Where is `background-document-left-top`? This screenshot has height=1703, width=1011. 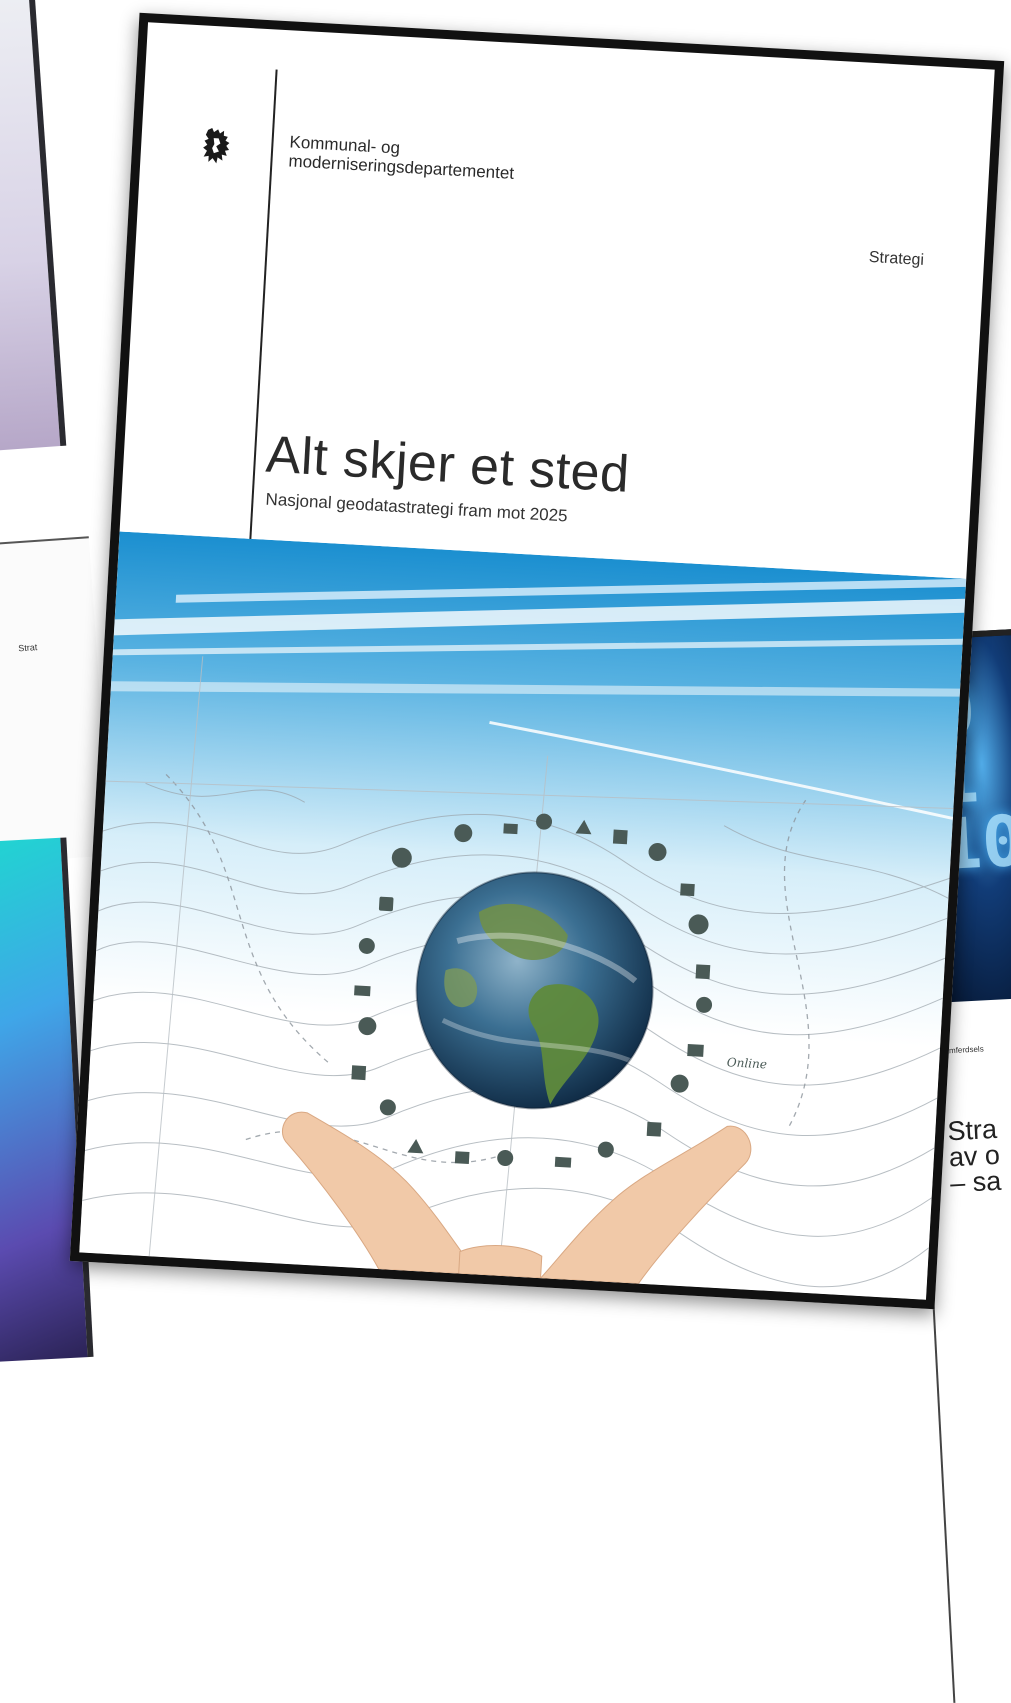
background-document-left-top is located at coordinates (33, 227).